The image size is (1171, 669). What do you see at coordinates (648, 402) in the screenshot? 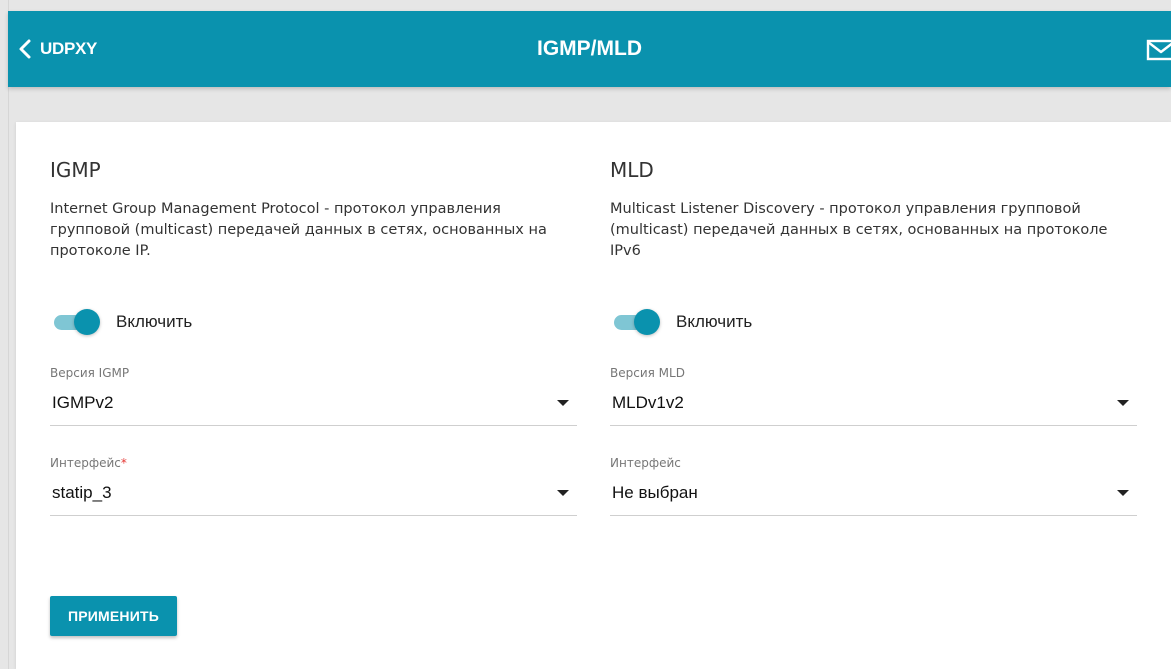
I see `mld-version-value: MLDv1v2` at bounding box center [648, 402].